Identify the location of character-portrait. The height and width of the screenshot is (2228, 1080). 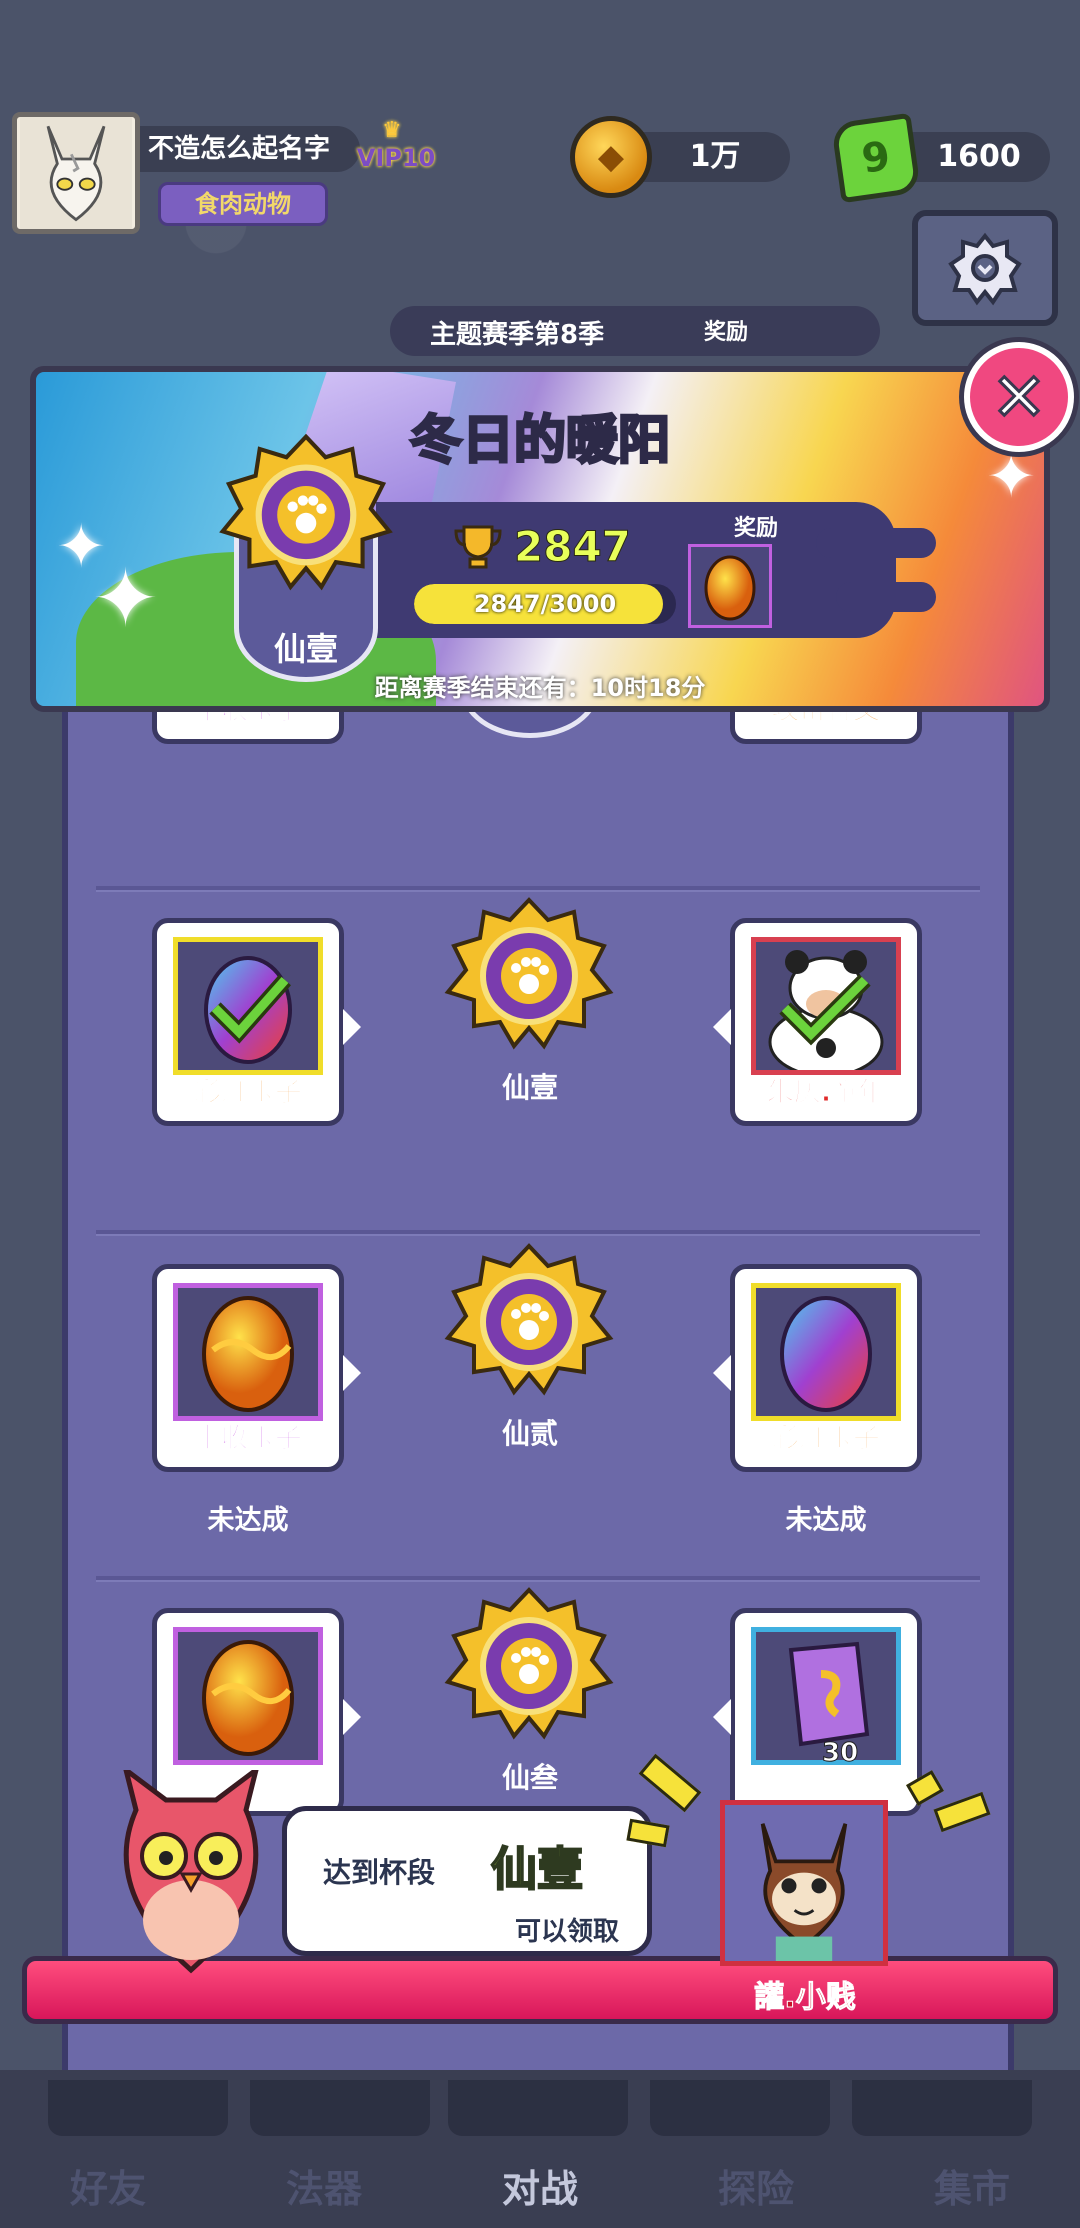
(804, 1883).